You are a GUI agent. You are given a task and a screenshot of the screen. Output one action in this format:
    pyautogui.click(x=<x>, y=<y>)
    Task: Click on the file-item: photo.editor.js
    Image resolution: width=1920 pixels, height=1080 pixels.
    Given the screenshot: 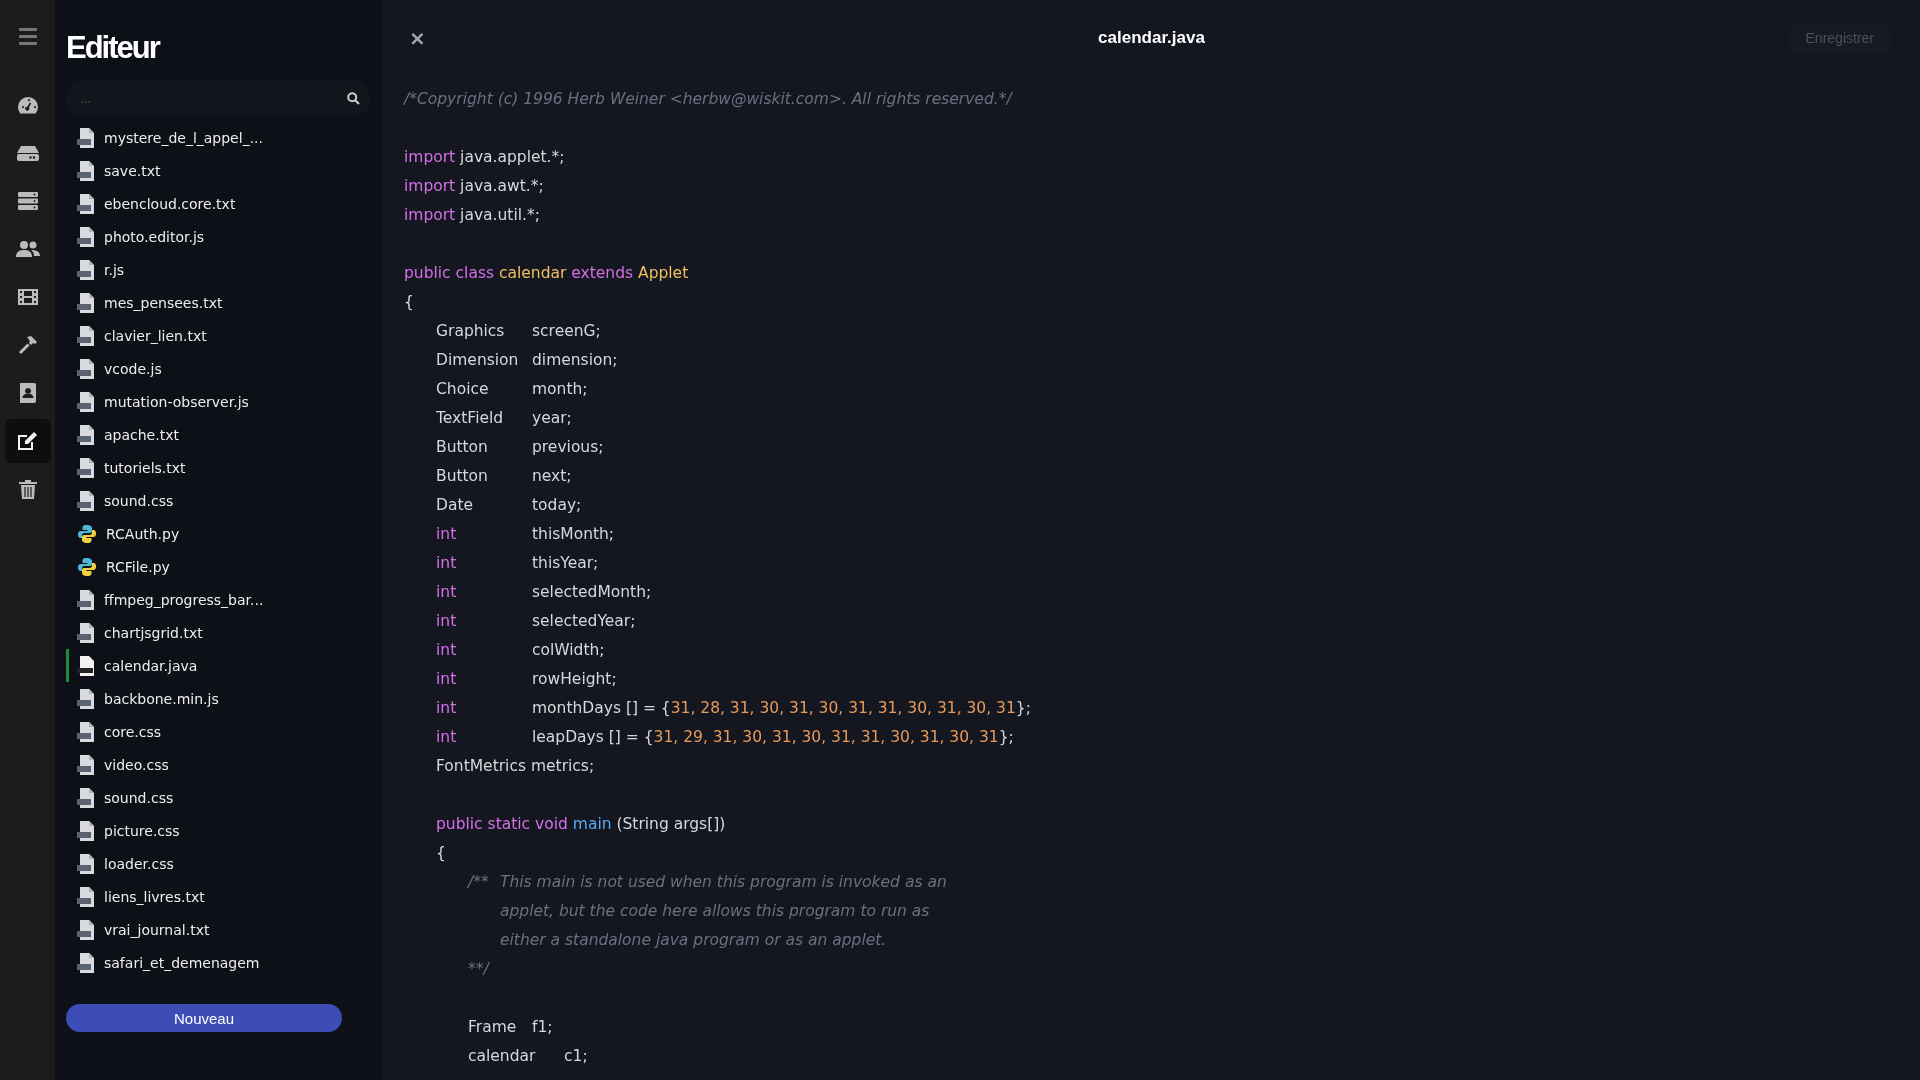 What is the action you would take?
    pyautogui.click(x=218, y=236)
    